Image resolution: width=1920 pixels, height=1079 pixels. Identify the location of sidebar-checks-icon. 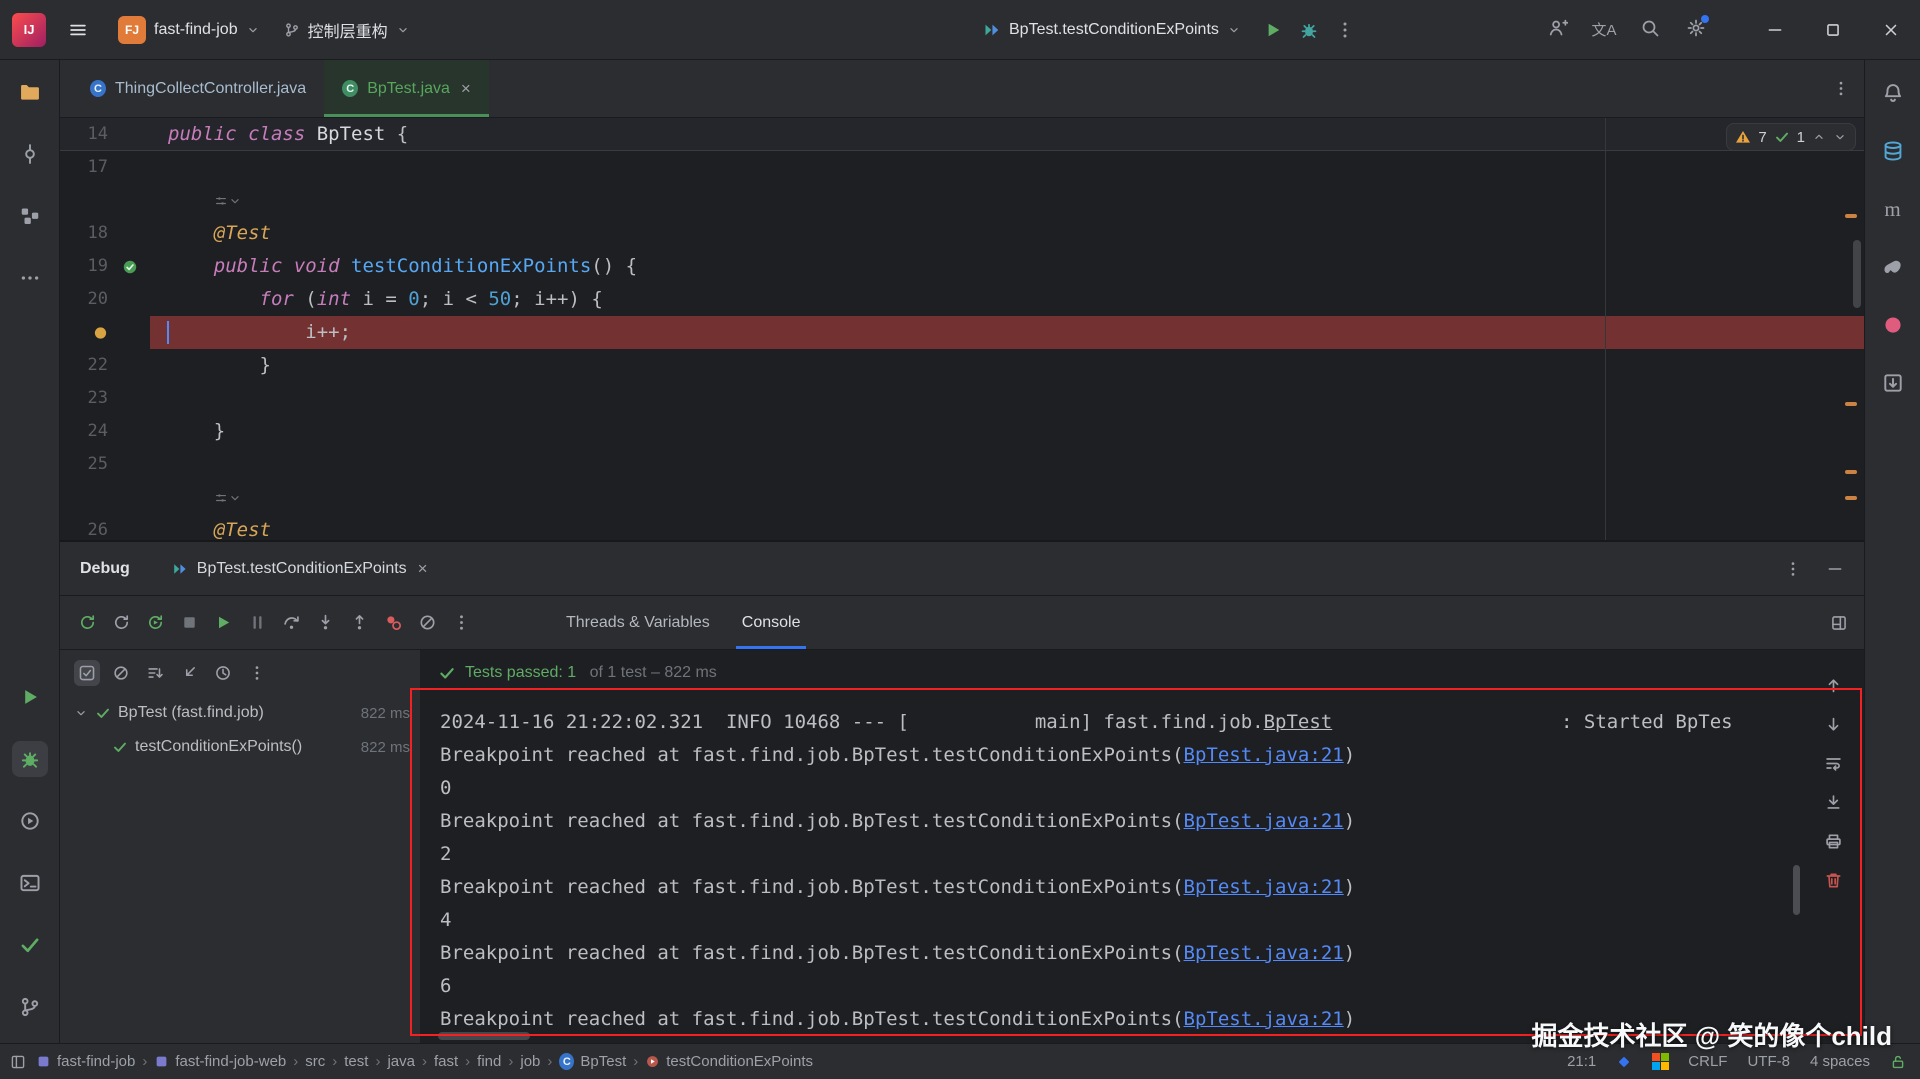
(30, 945).